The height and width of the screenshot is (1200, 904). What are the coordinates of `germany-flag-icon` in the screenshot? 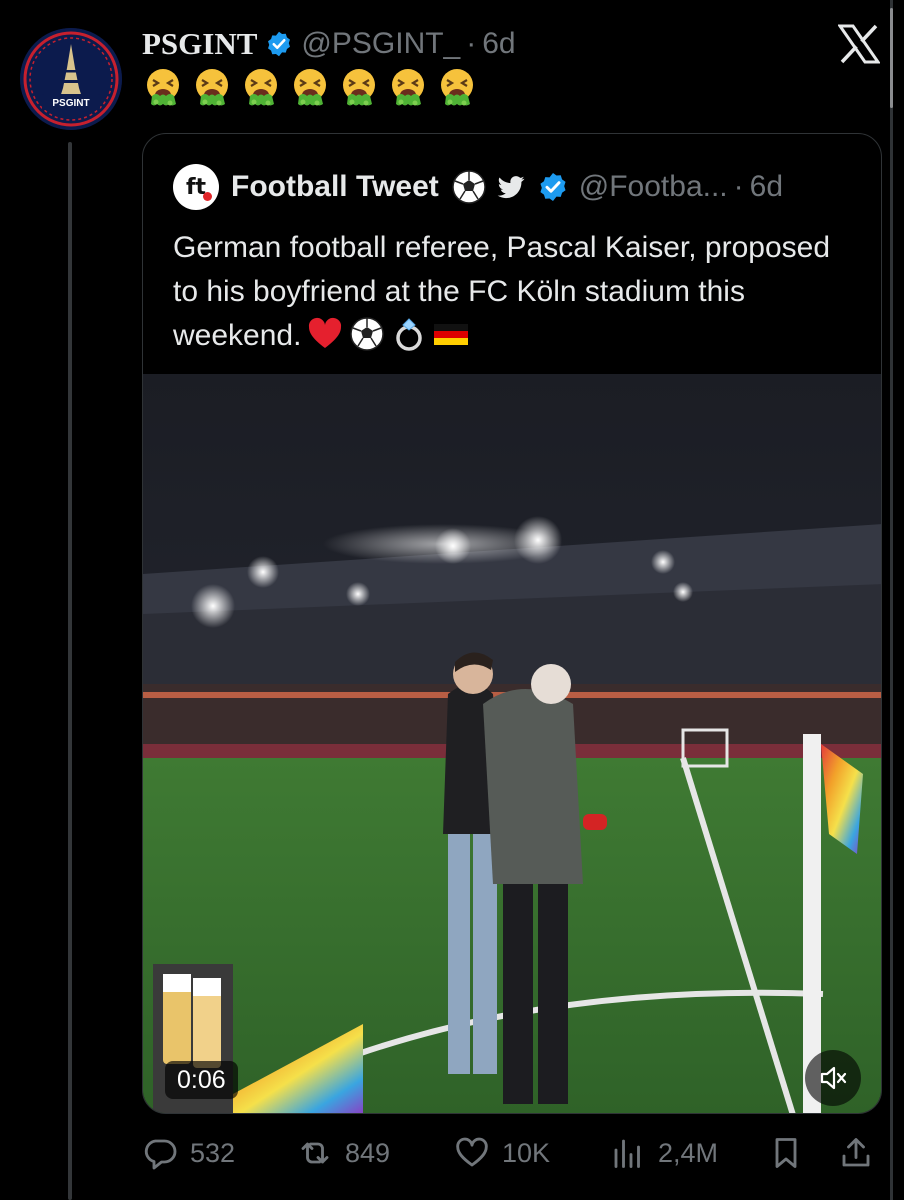 It's located at (451, 334).